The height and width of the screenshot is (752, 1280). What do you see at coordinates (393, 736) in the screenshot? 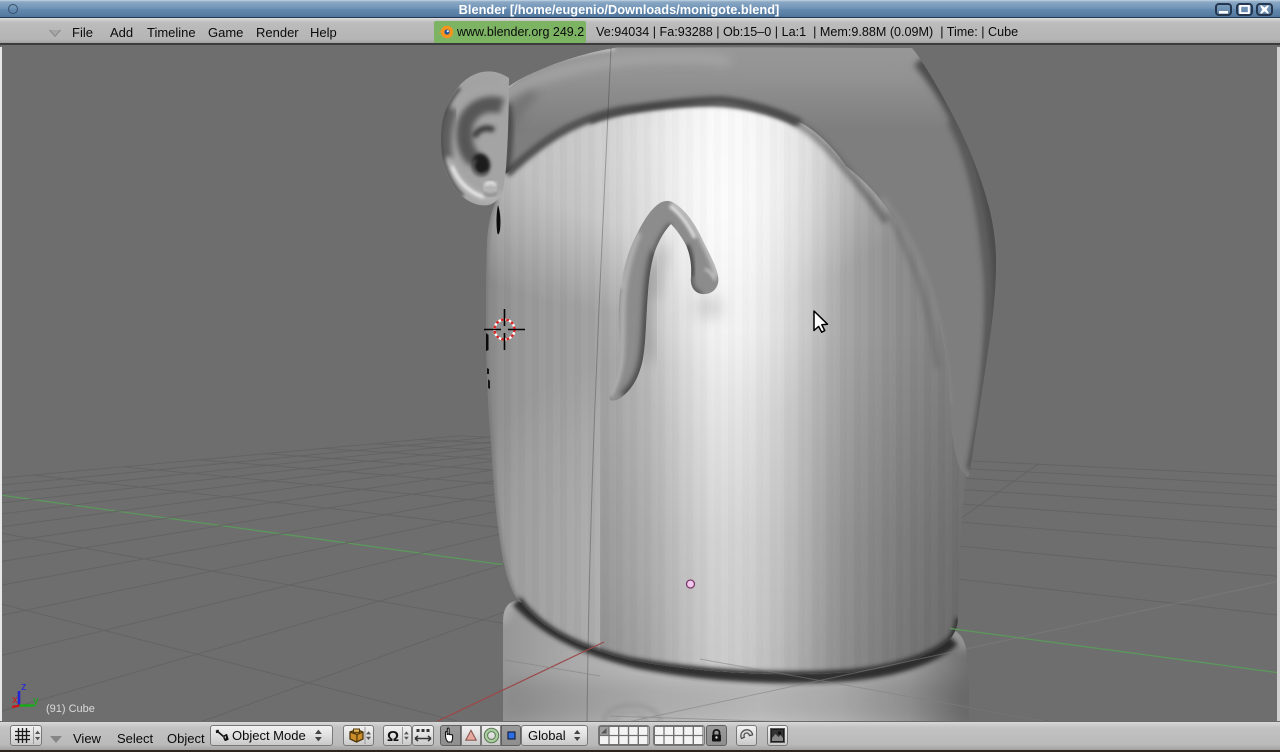
I see `svg-text: Ω` at bounding box center [393, 736].